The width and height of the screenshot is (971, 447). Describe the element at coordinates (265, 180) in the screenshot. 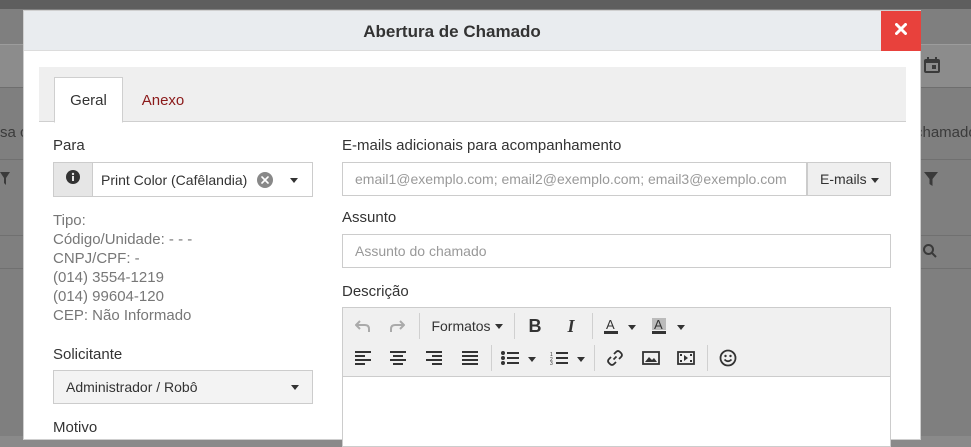

I see `clear-icon` at that location.